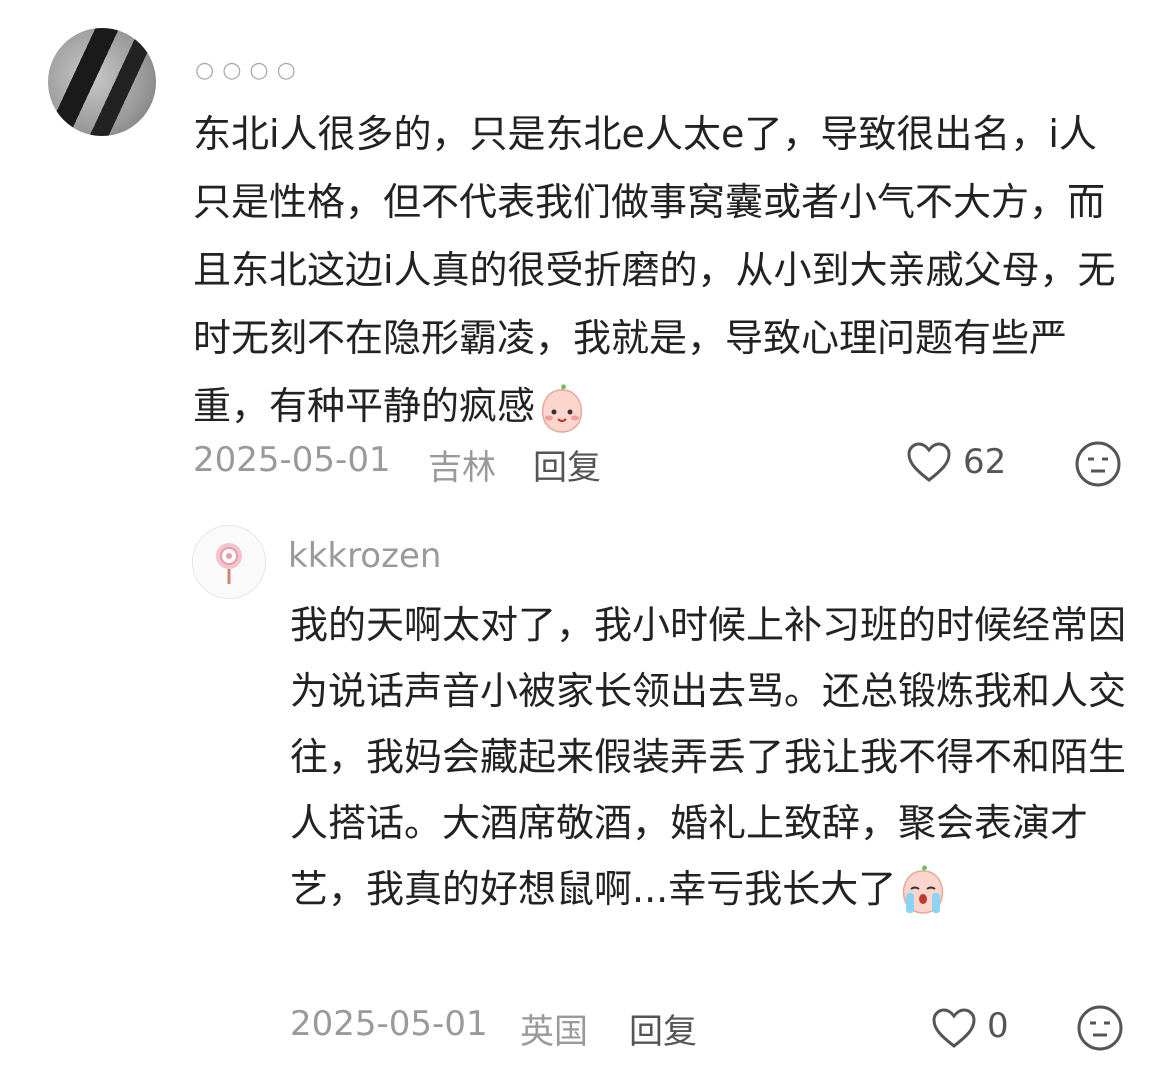 This screenshot has height=1069, width=1169. Describe the element at coordinates (998, 1026) in the screenshot. I see `like-count: 0` at that location.